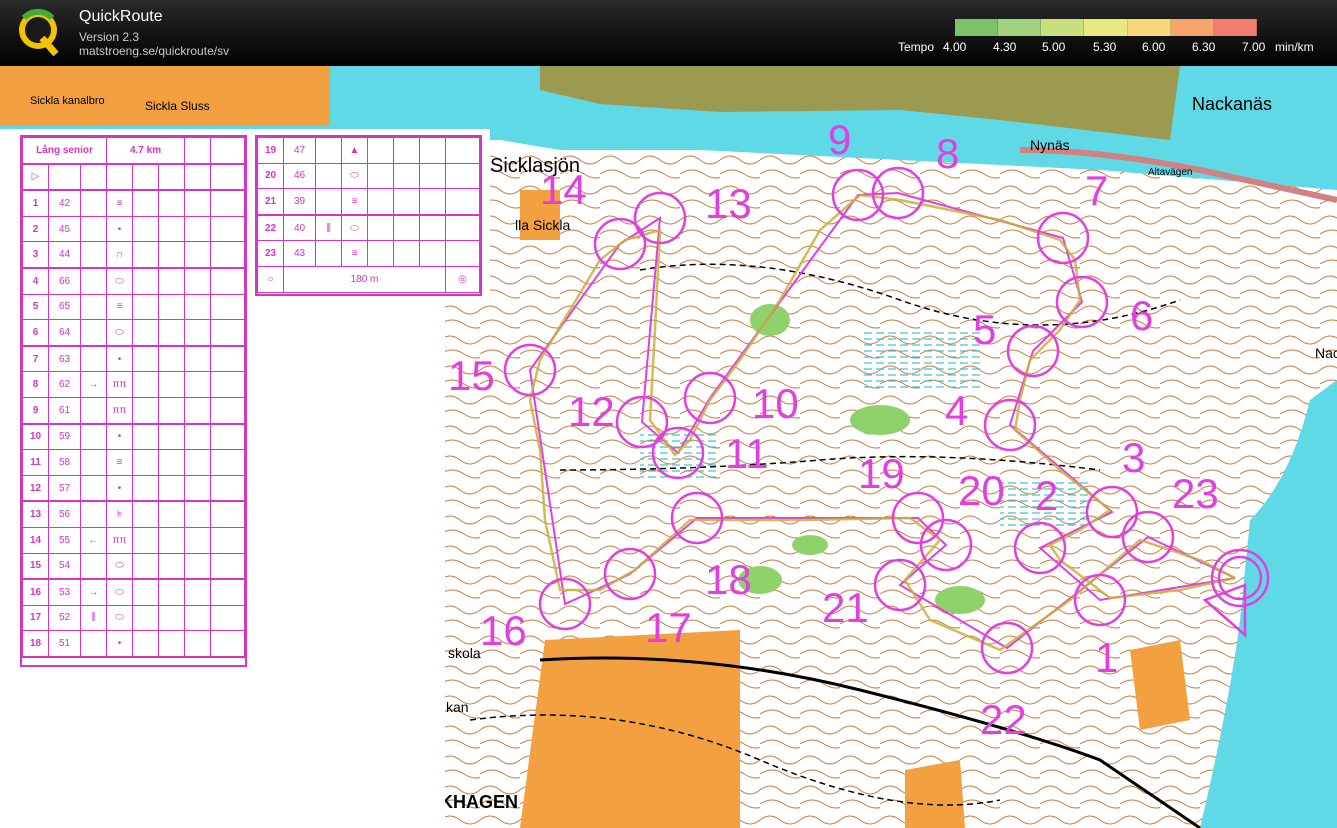 This screenshot has width=1337, height=828. Describe the element at coordinates (133, 307) in the screenshot. I see `control-row: 5 65 ≡` at that location.